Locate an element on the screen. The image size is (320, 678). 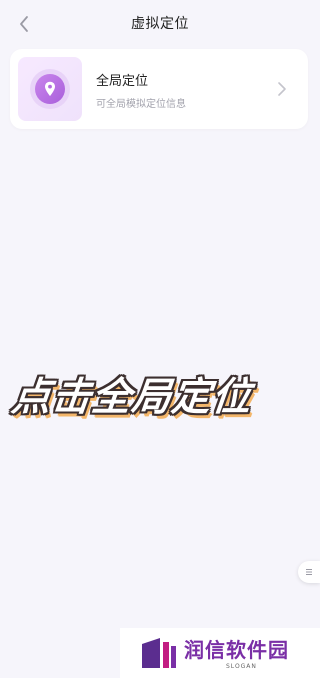
menu-lines-icon is located at coordinates (309, 572).